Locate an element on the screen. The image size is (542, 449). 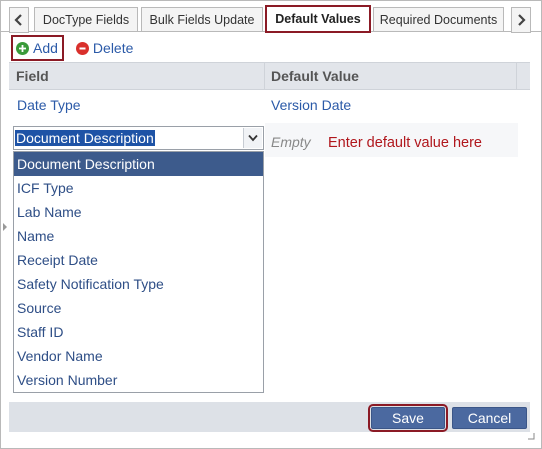
splitter-handle-icon is located at coordinates (5, 227).